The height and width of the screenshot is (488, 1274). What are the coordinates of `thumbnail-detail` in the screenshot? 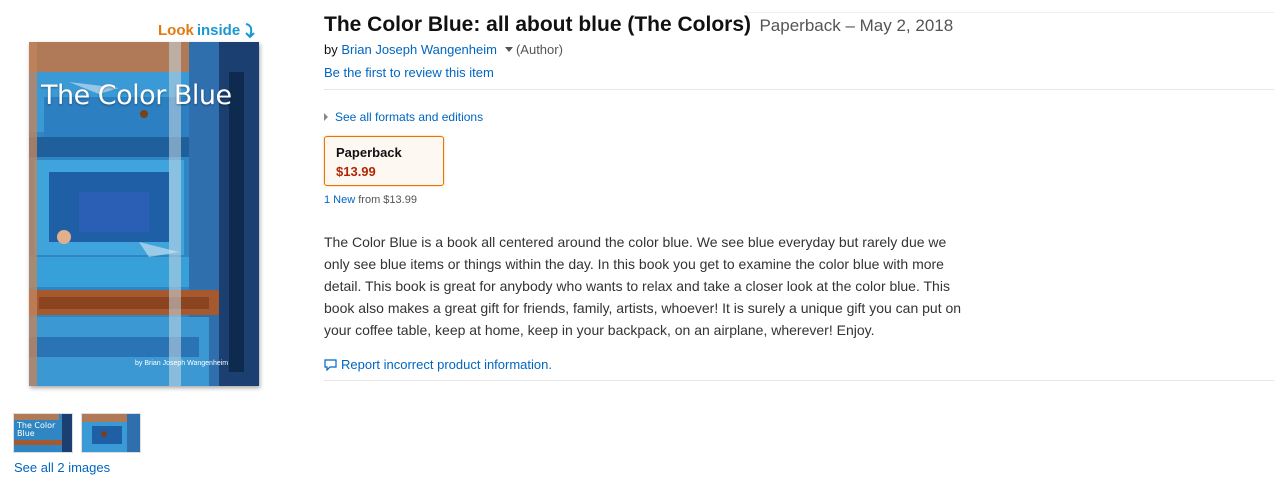 It's located at (111, 433).